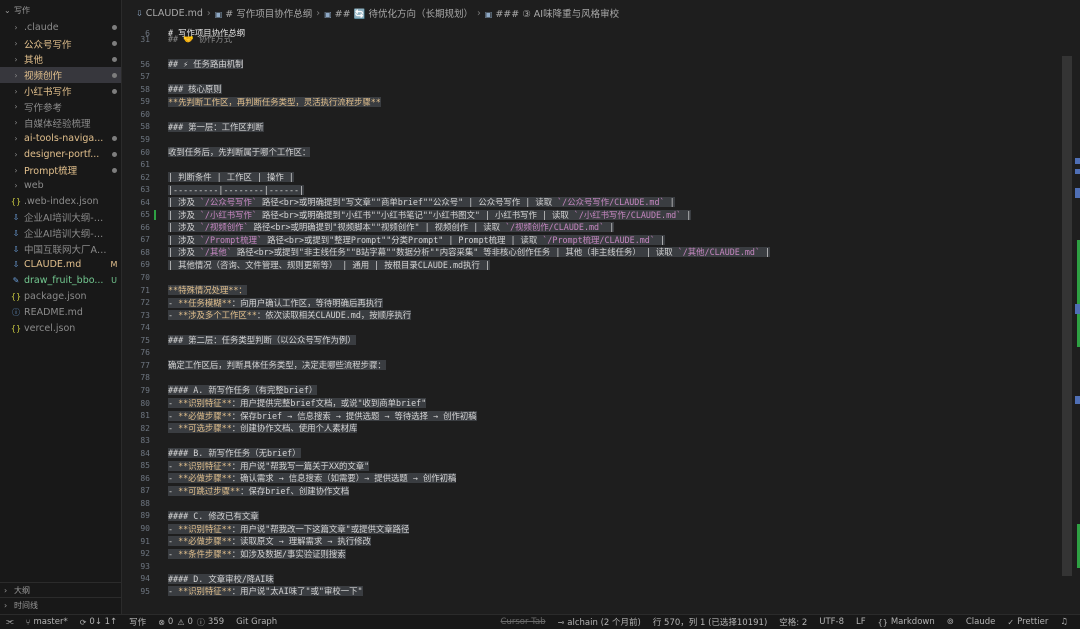  Describe the element at coordinates (252, 302) in the screenshot. I see `code-line: 72 - **任务模糊**：向用户确认工作区，等待明确后再执行` at that location.